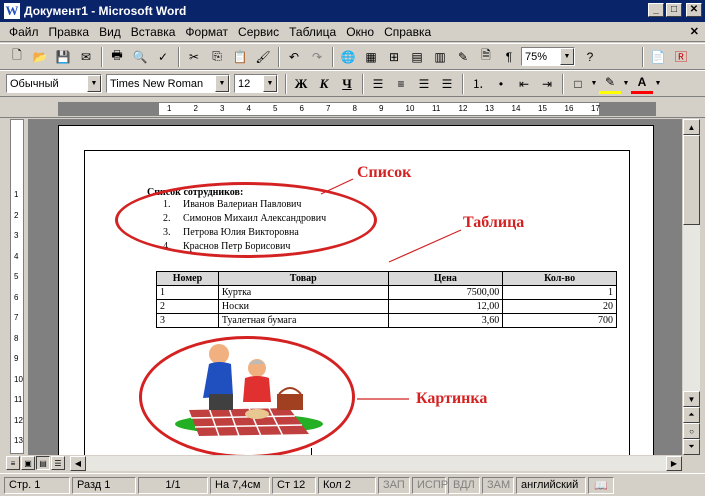 Image resolution: width=705 pixels, height=496 pixels. What do you see at coordinates (357, 109) in the screenshot?
I see `horizontal-ruler: 1 2 3 4 5 6 7 8 9 10 11 12 13 14 15 16 17` at bounding box center [357, 109].